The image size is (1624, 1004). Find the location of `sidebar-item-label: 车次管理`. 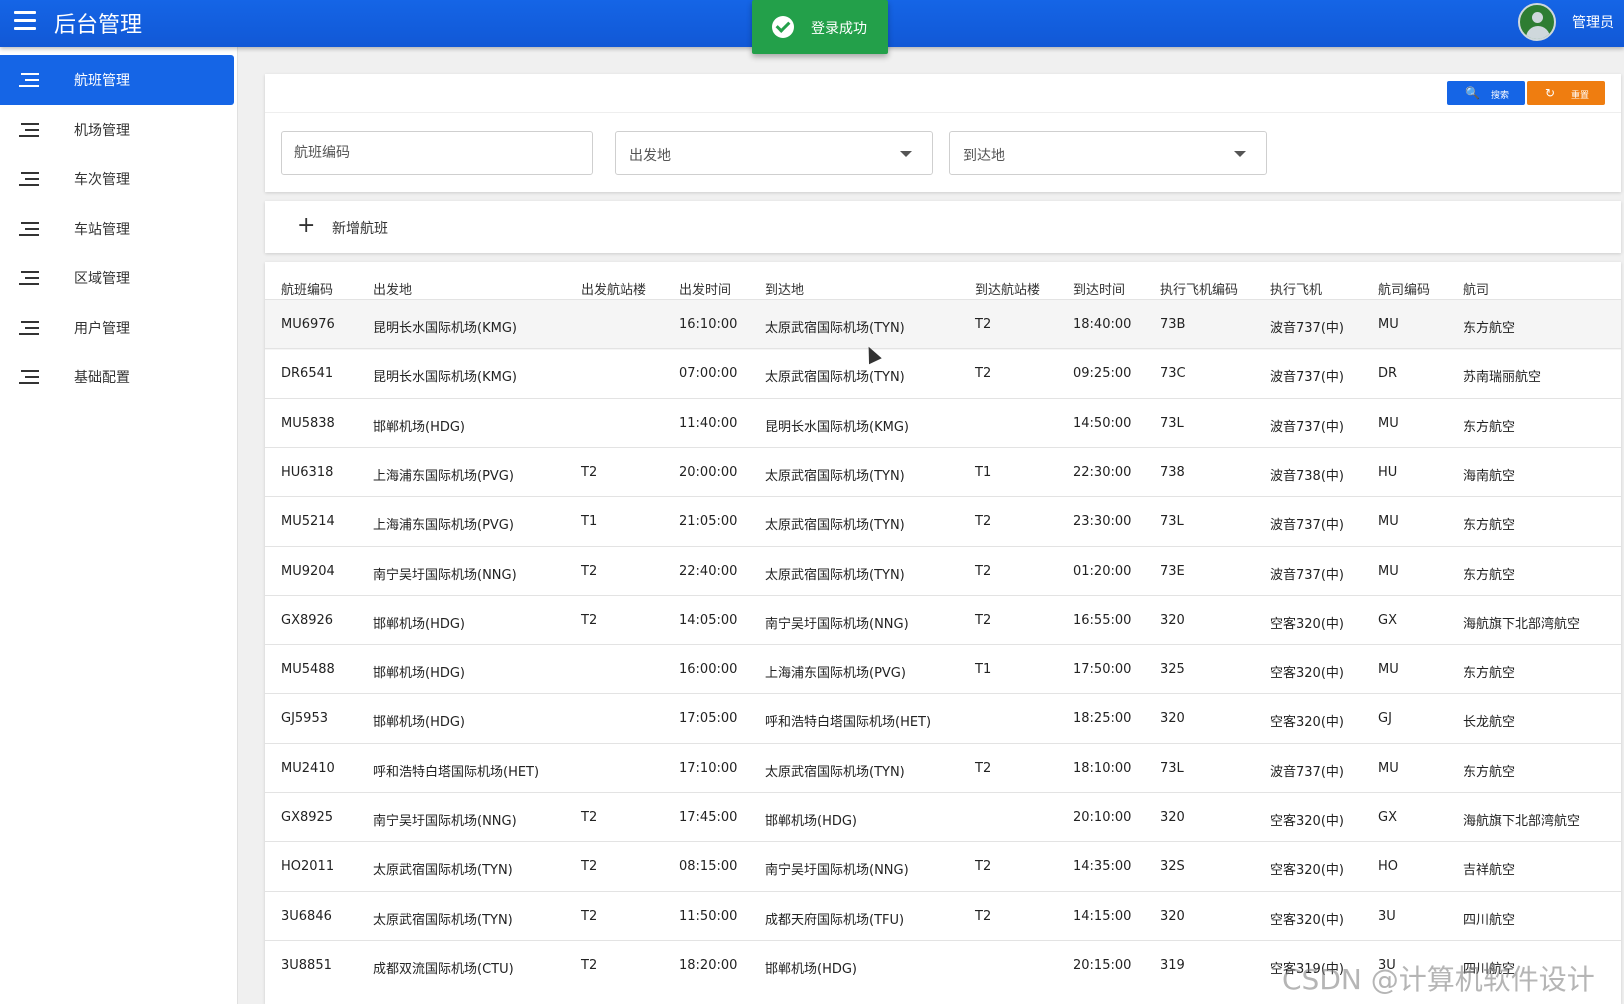

sidebar-item-label: 车次管理 is located at coordinates (102, 180).